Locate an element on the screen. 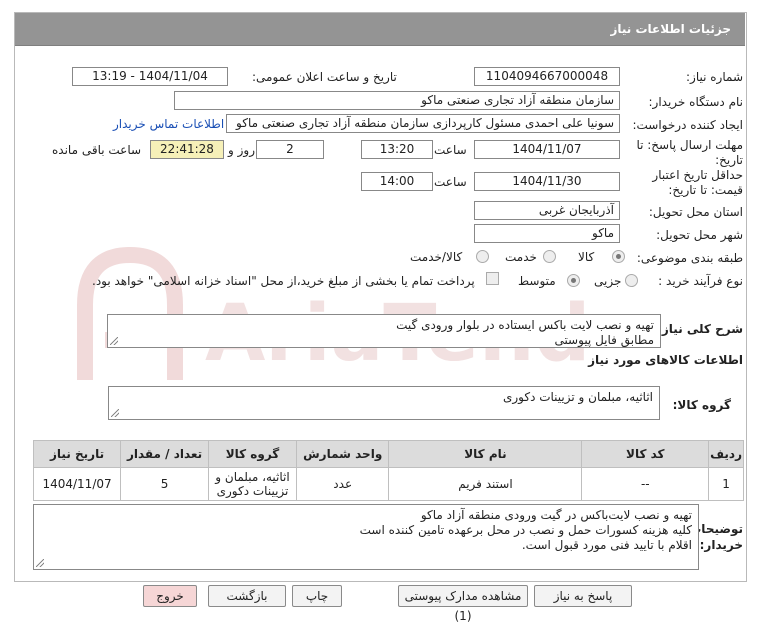 Image resolution: width=761 pixels, height=626 pixels. buyer-org-label: نام دستگاه خریدار: is located at coordinates (696, 102).